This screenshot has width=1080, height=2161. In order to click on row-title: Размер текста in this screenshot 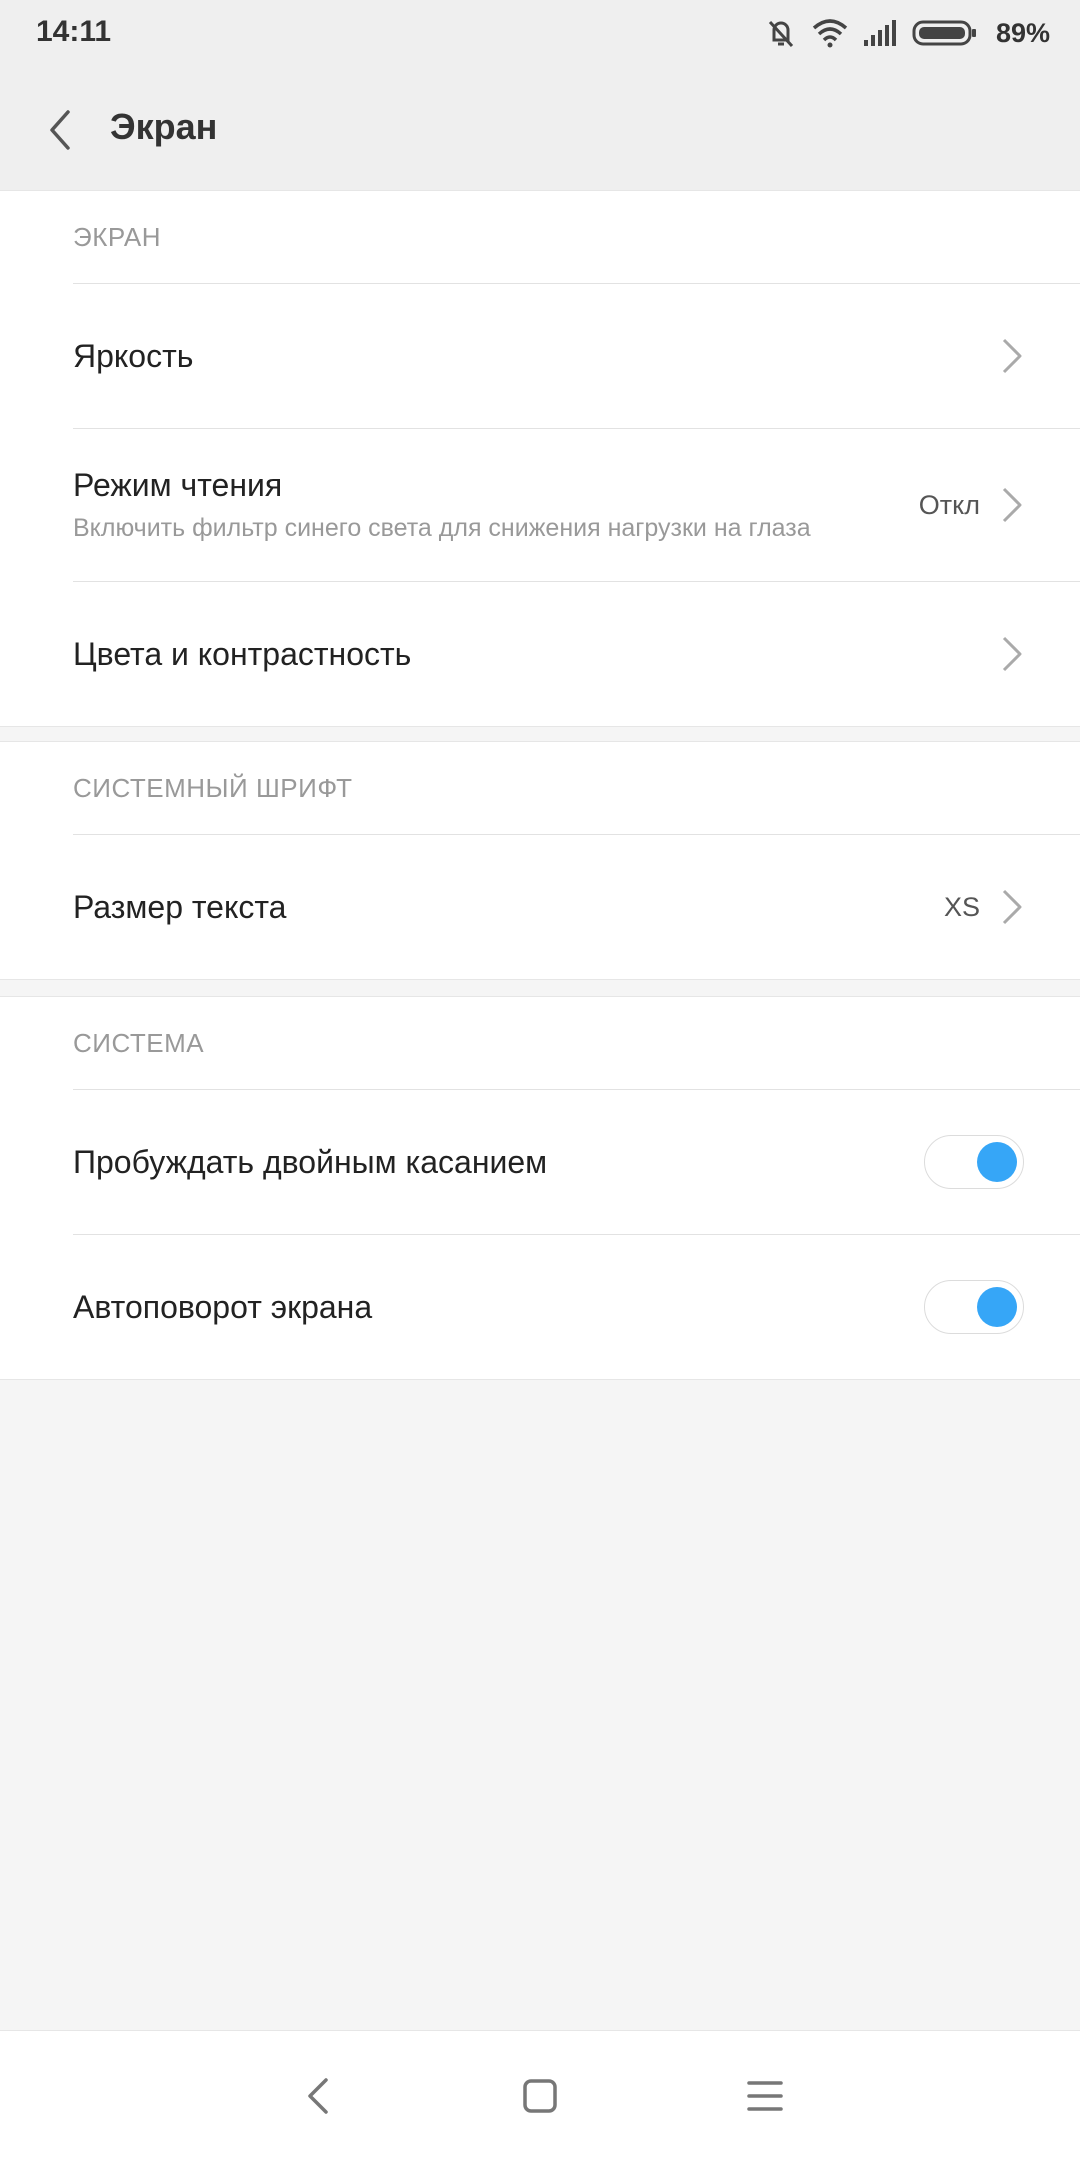, I will do `click(180, 906)`.